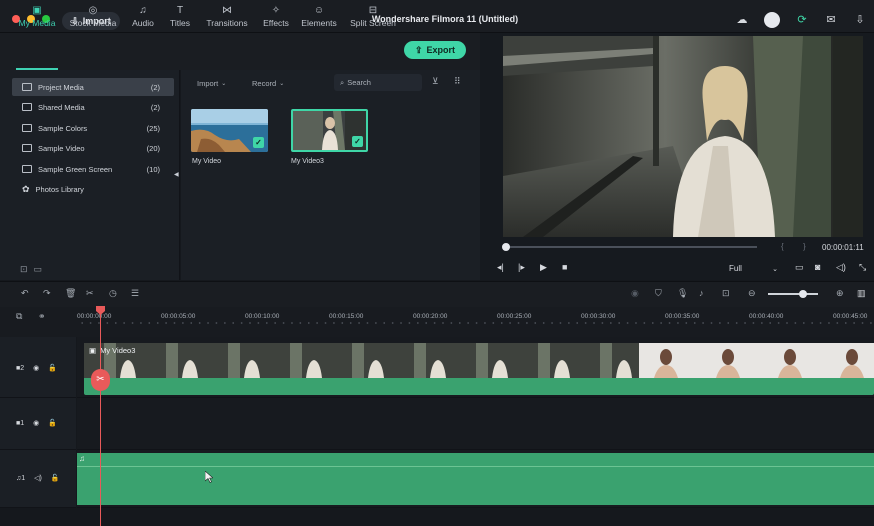 The height and width of the screenshot is (526, 874). I want to click on media-thumbnail: ✓, so click(229, 130).